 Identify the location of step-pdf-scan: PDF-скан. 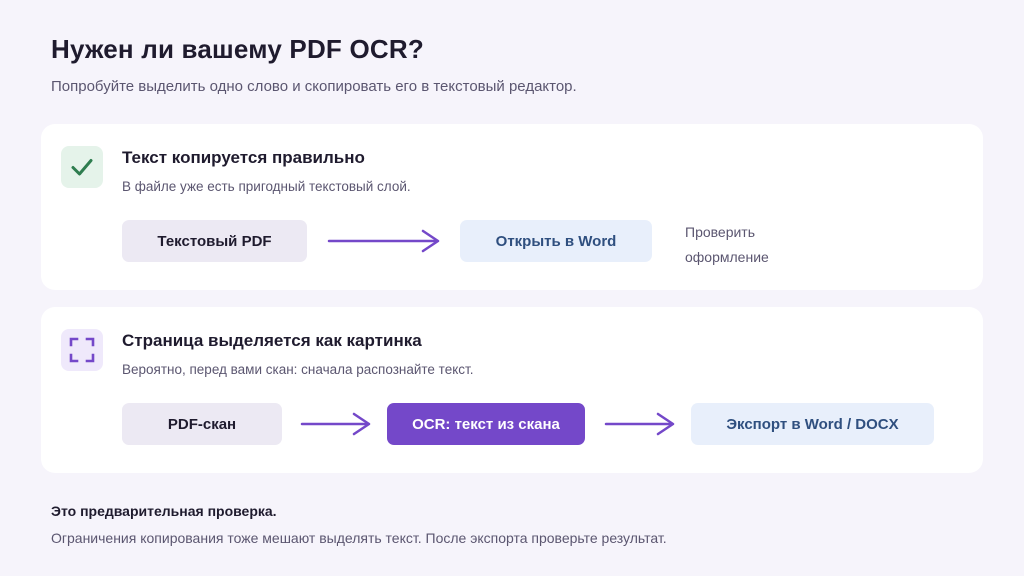
(202, 424).